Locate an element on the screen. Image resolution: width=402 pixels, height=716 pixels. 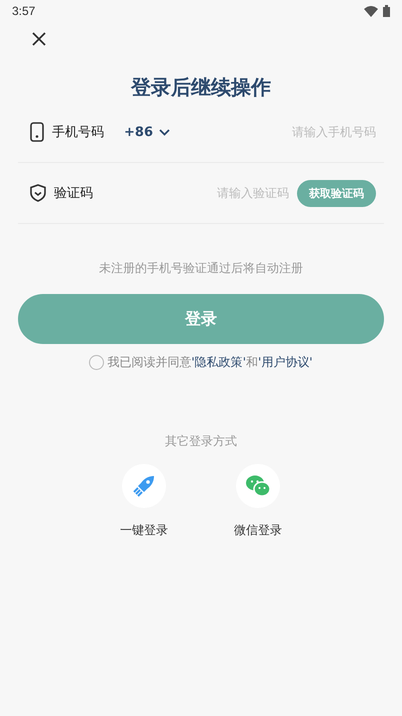
battery-icon is located at coordinates (386, 11).